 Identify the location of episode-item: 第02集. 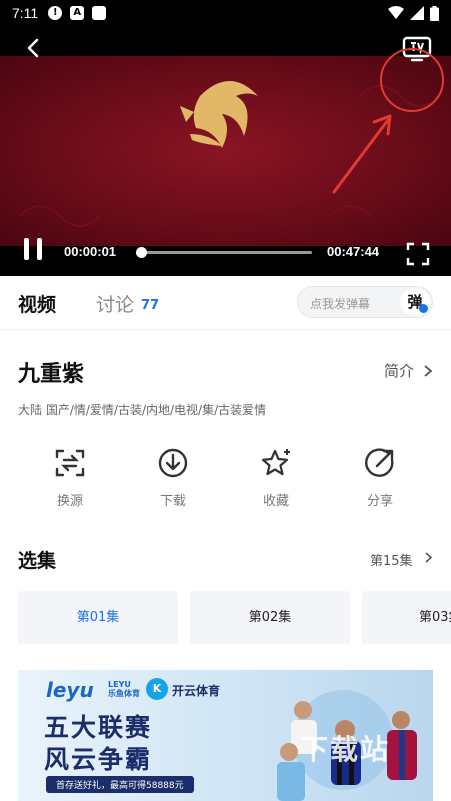
(270, 617).